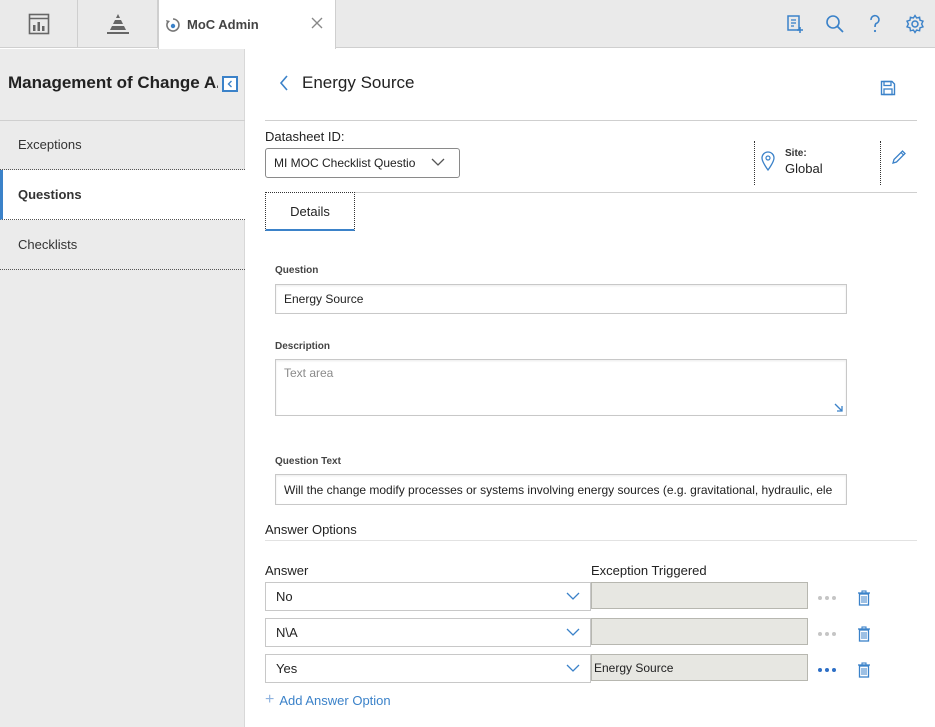 Image resolution: width=935 pixels, height=727 pixels. I want to click on search-icon, so click(835, 24).